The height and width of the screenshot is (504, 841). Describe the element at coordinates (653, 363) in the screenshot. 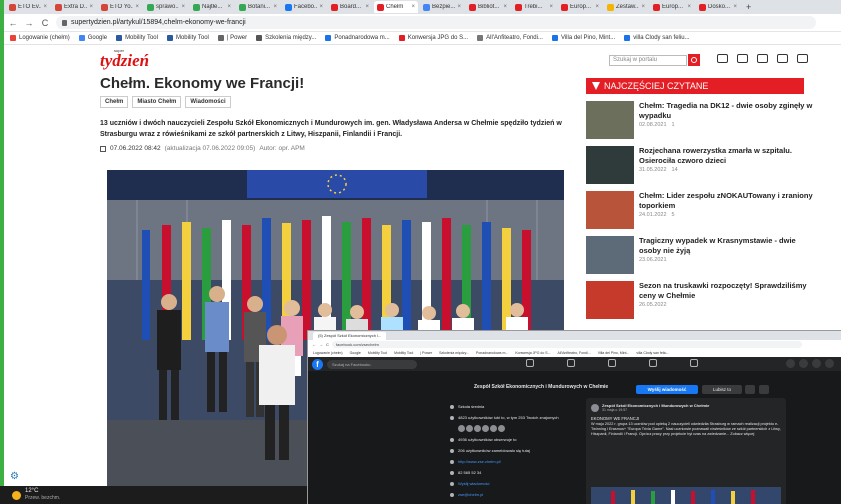

I see `groups-icon` at that location.